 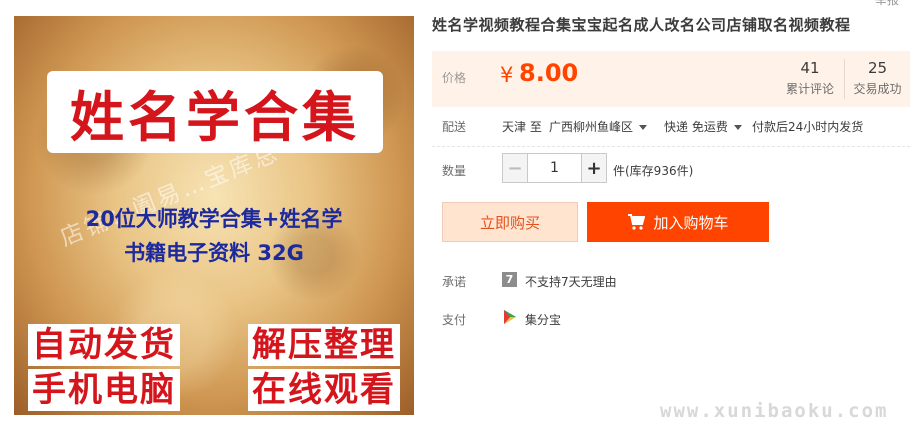 I want to click on shipping-dispatch: 付款后24小时内发货, so click(x=808, y=127).